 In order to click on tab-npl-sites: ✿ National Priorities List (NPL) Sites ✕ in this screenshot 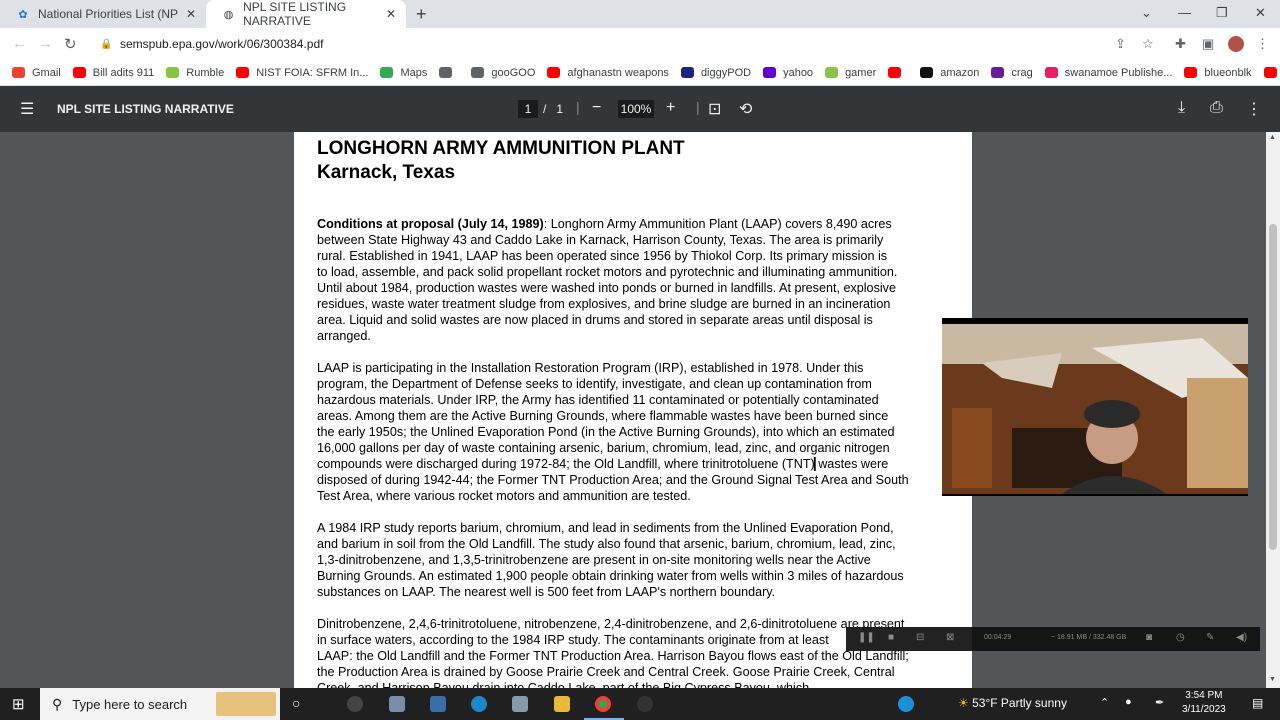, I will do `click(103, 14)`.